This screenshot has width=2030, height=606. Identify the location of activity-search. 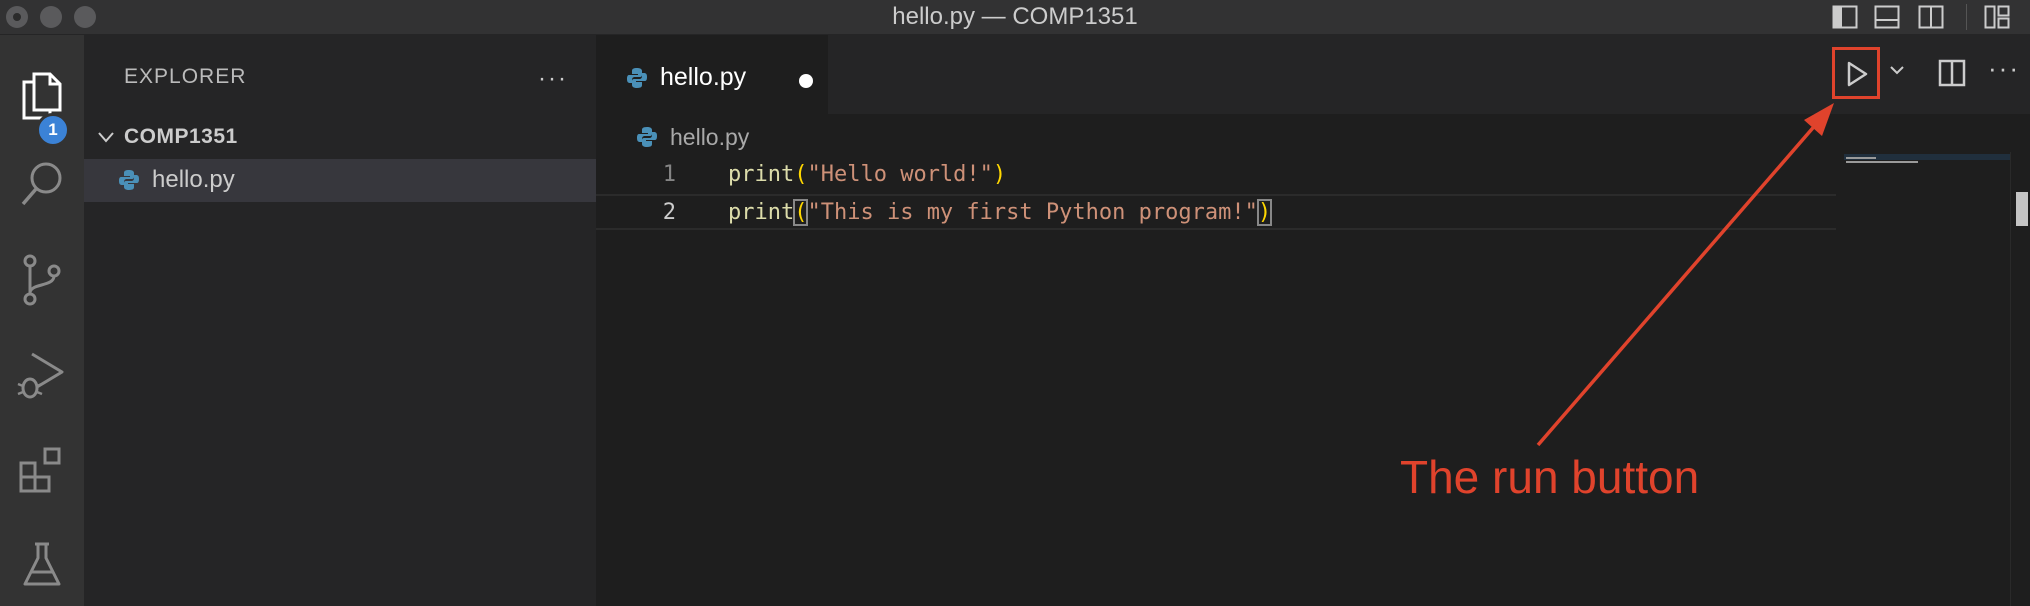
(42, 185).